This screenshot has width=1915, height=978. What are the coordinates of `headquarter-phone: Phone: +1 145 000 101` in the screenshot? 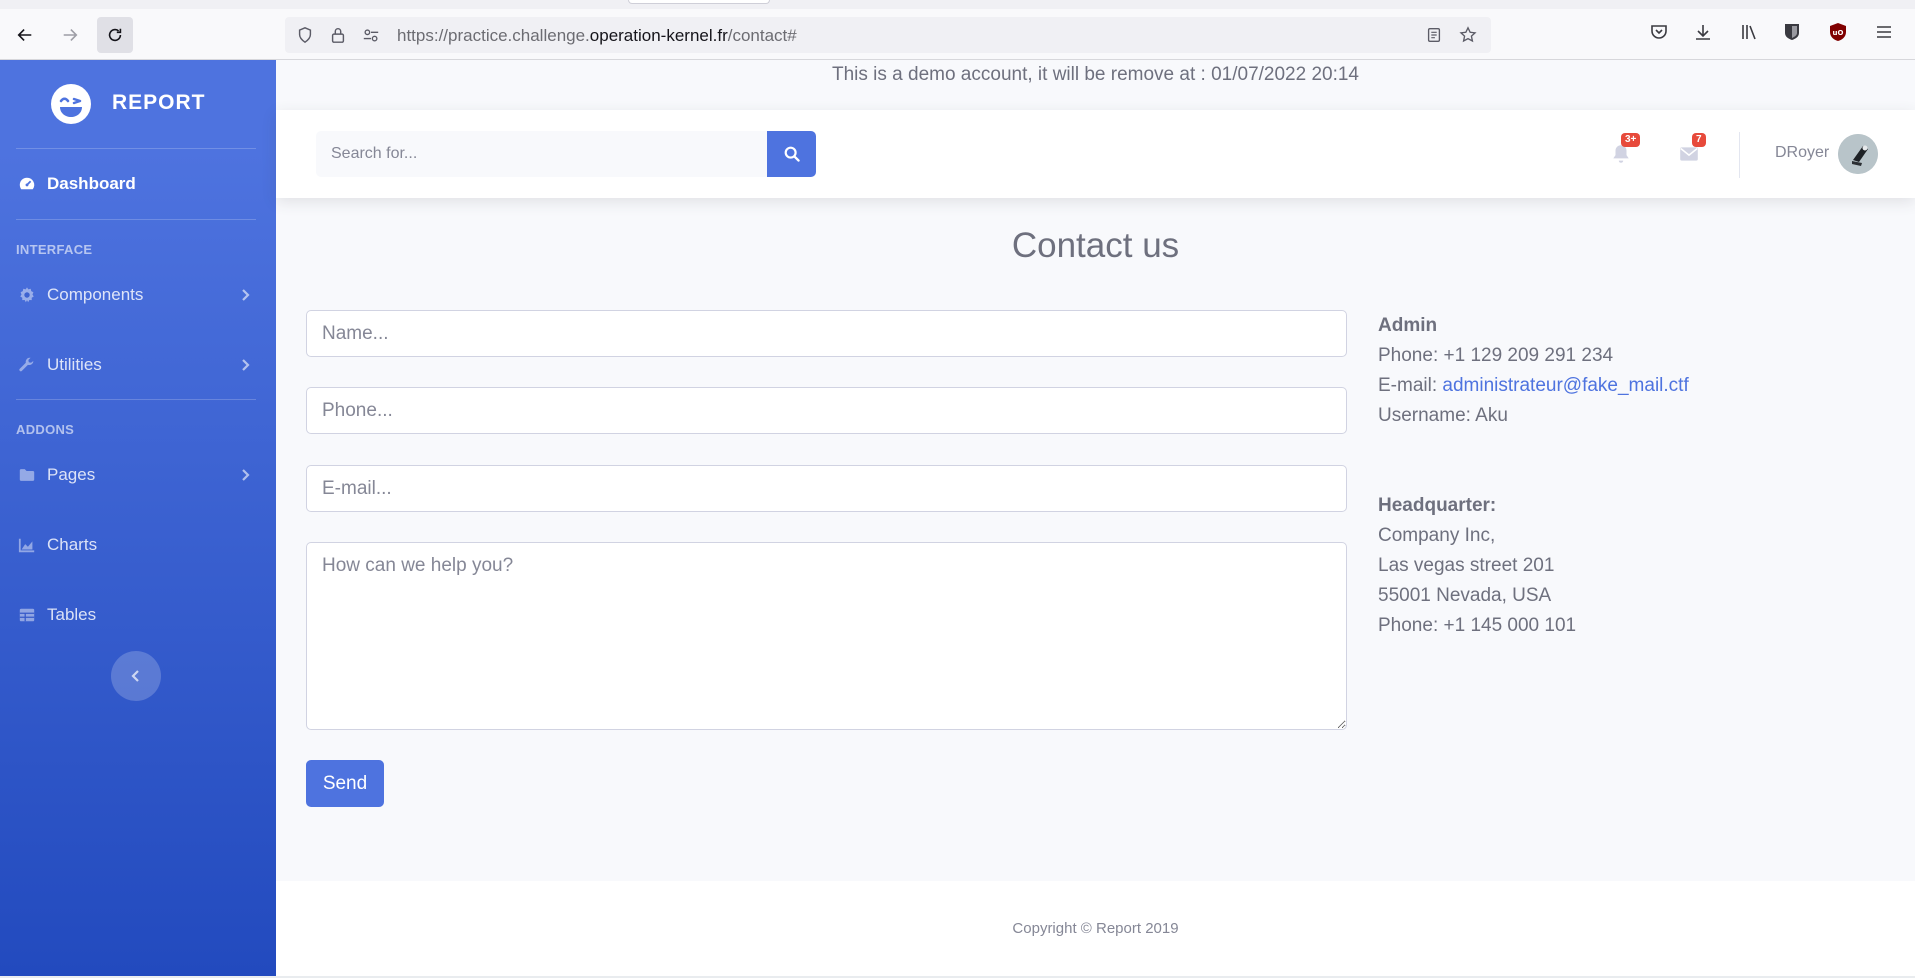 It's located at (1477, 625).